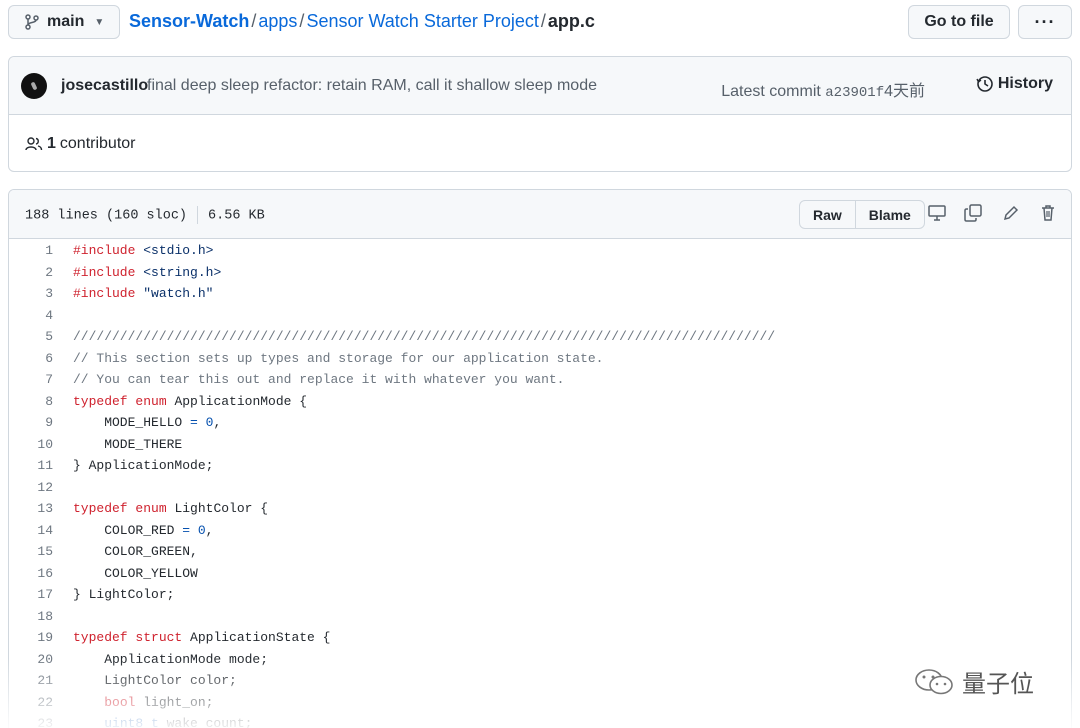  What do you see at coordinates (1011, 213) in the screenshot?
I see `pencil-icon` at bounding box center [1011, 213].